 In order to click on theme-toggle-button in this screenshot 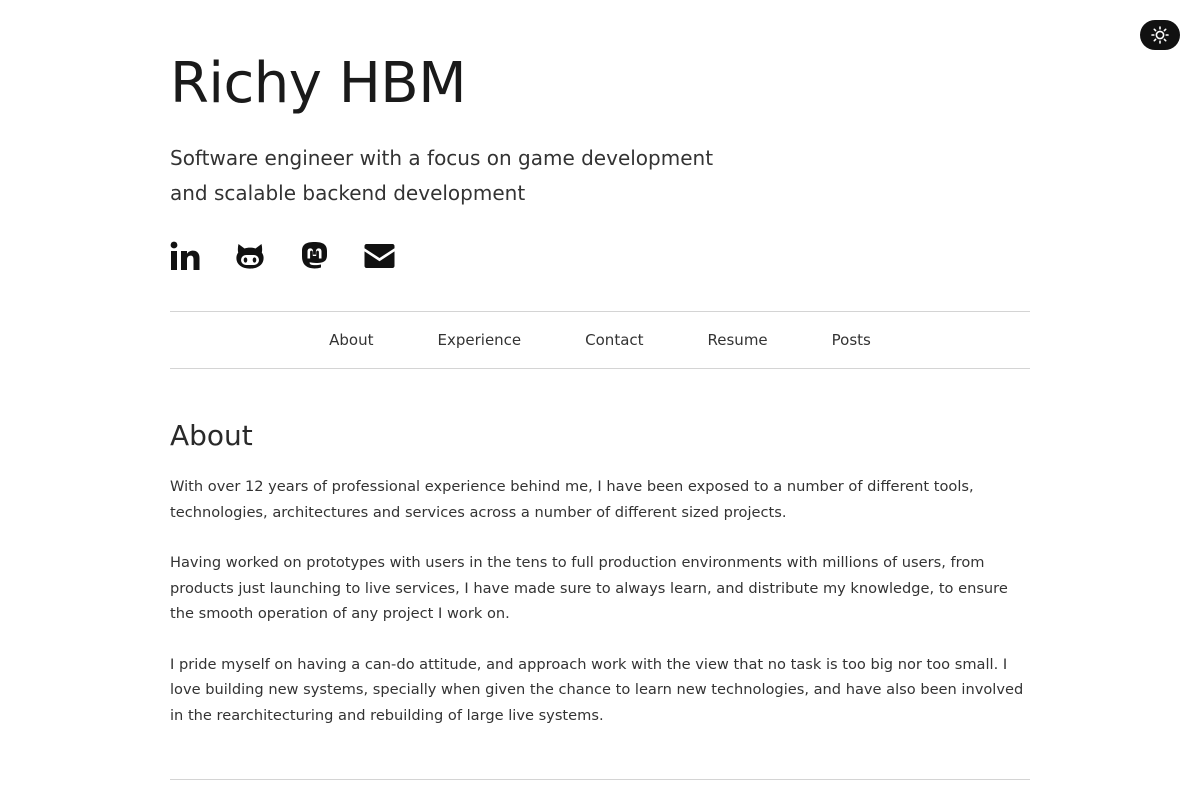, I will do `click(1160, 35)`.